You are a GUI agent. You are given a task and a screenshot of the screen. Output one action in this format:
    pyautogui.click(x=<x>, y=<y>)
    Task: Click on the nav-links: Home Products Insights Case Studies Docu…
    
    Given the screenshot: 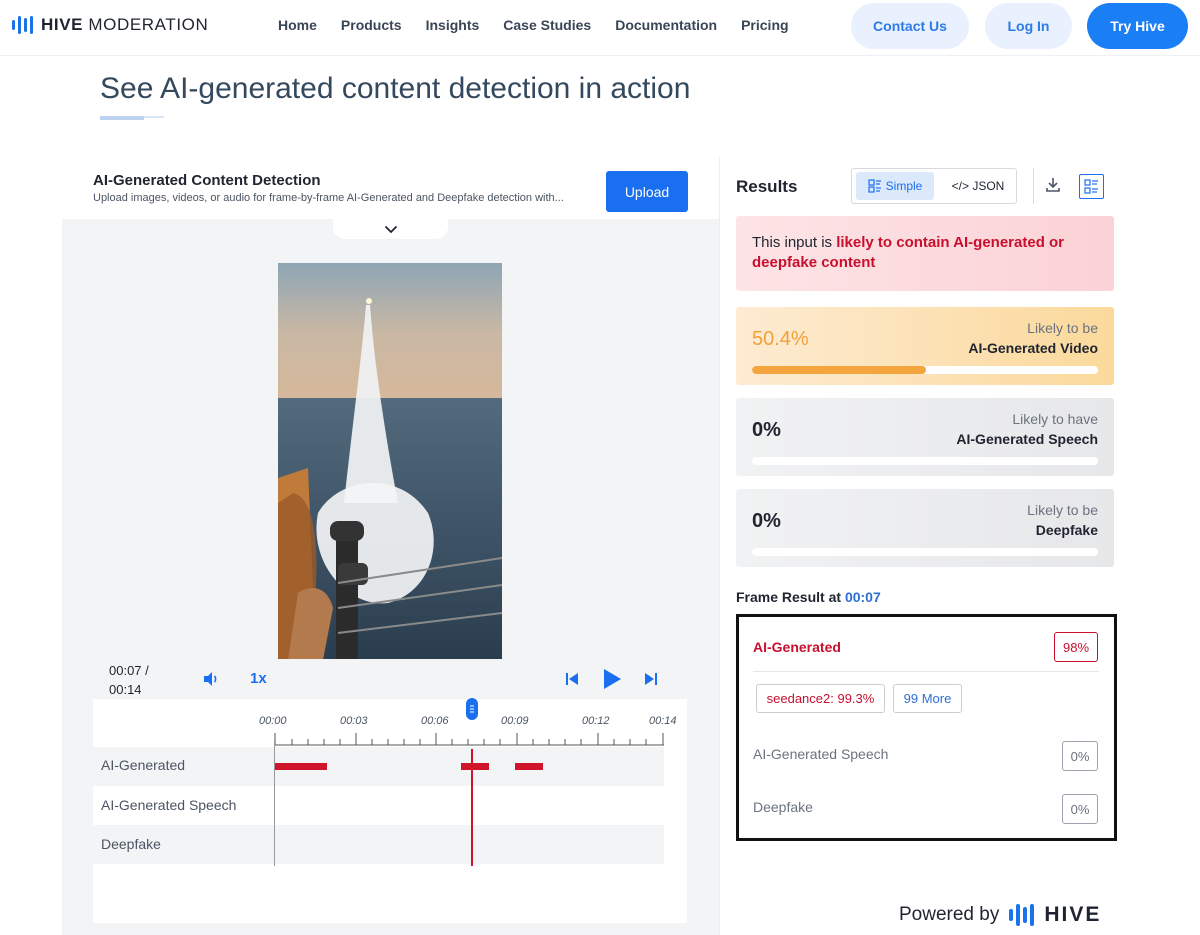 What is the action you would take?
    pyautogui.click(x=545, y=25)
    